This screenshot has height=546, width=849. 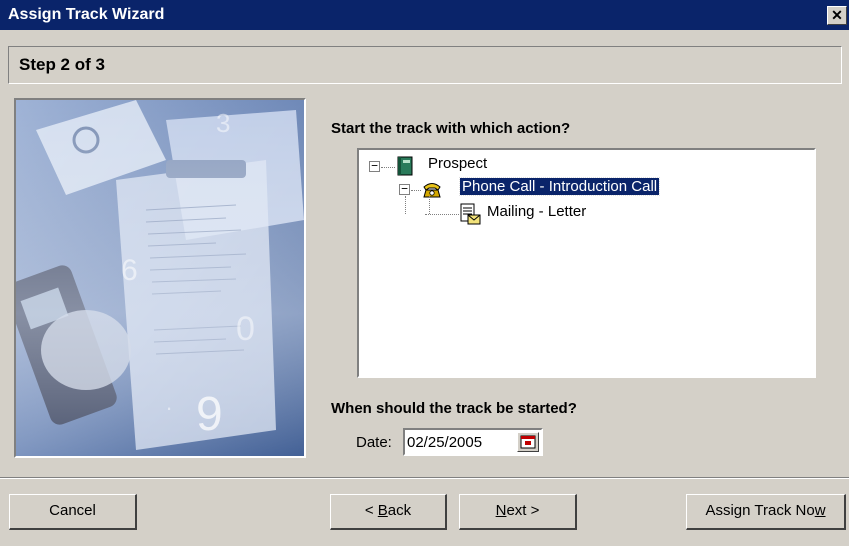 What do you see at coordinates (454, 408) in the screenshot?
I see `start-question: When should the track be started?` at bounding box center [454, 408].